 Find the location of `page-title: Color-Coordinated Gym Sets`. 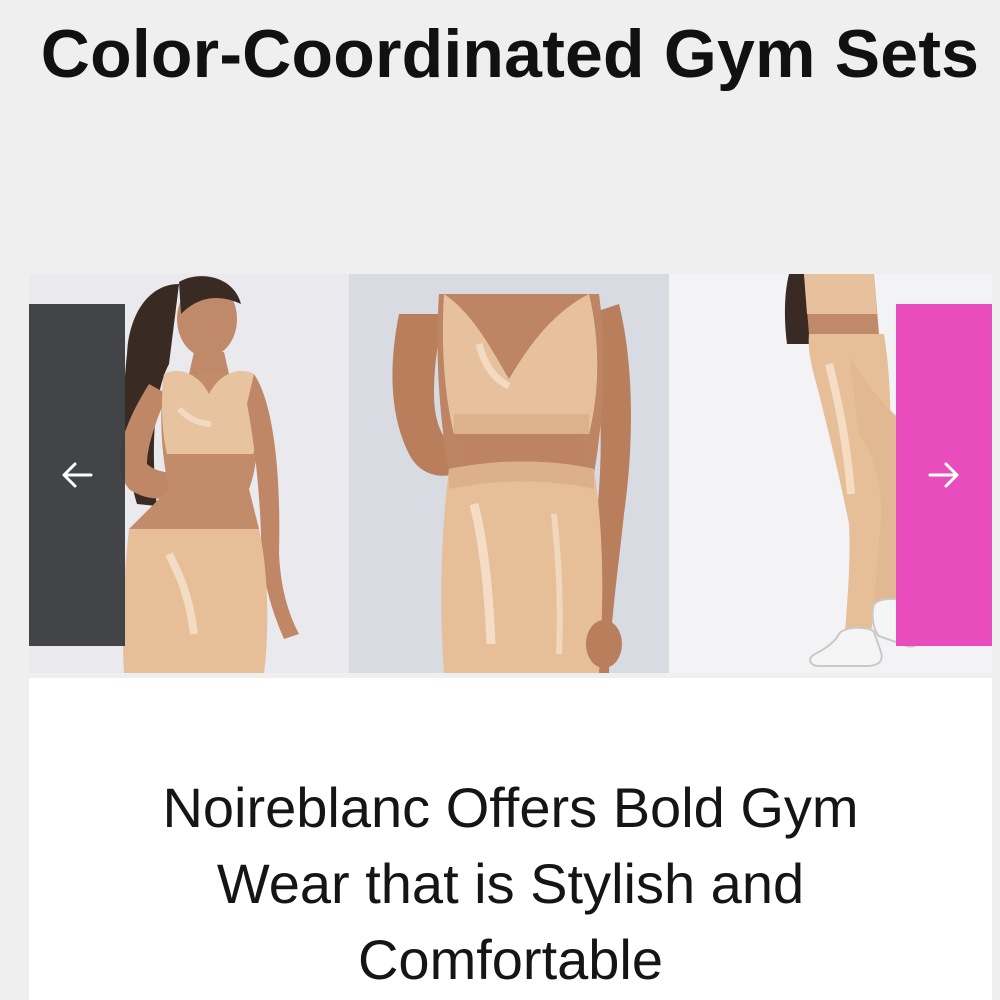

page-title: Color-Coordinated Gym Sets is located at coordinates (510, 54).